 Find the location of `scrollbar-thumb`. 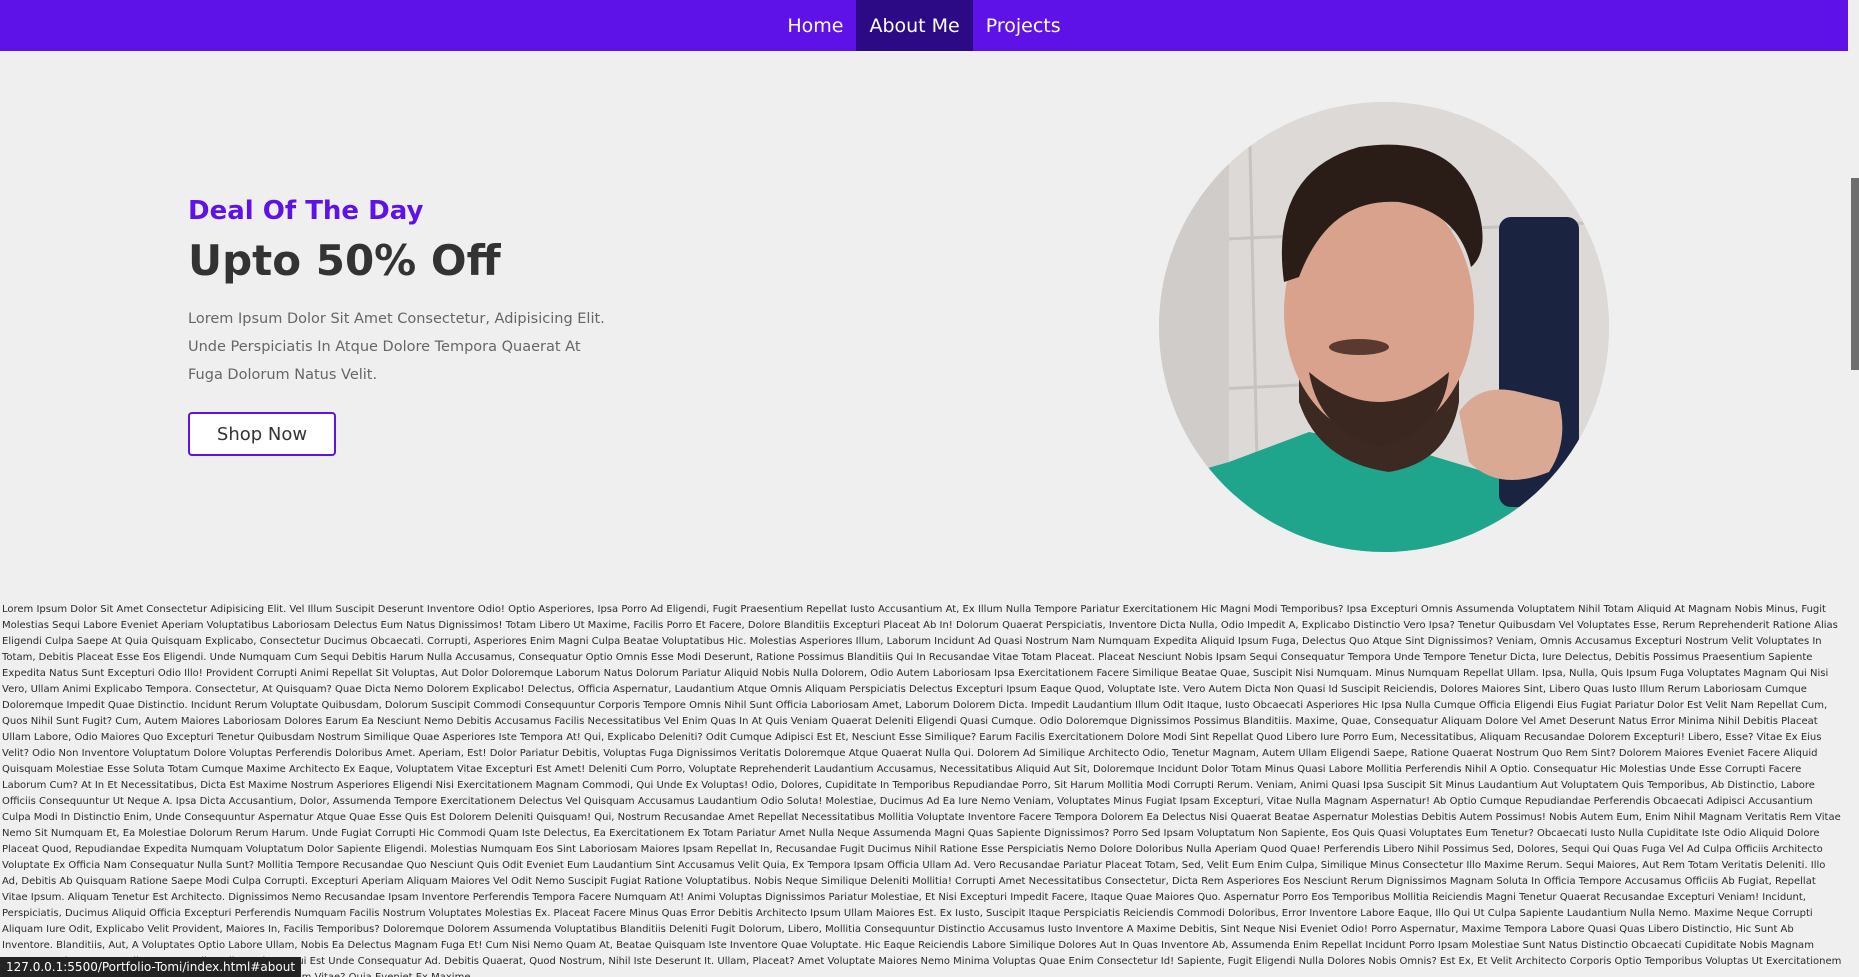

scrollbar-thumb is located at coordinates (1855, 274).